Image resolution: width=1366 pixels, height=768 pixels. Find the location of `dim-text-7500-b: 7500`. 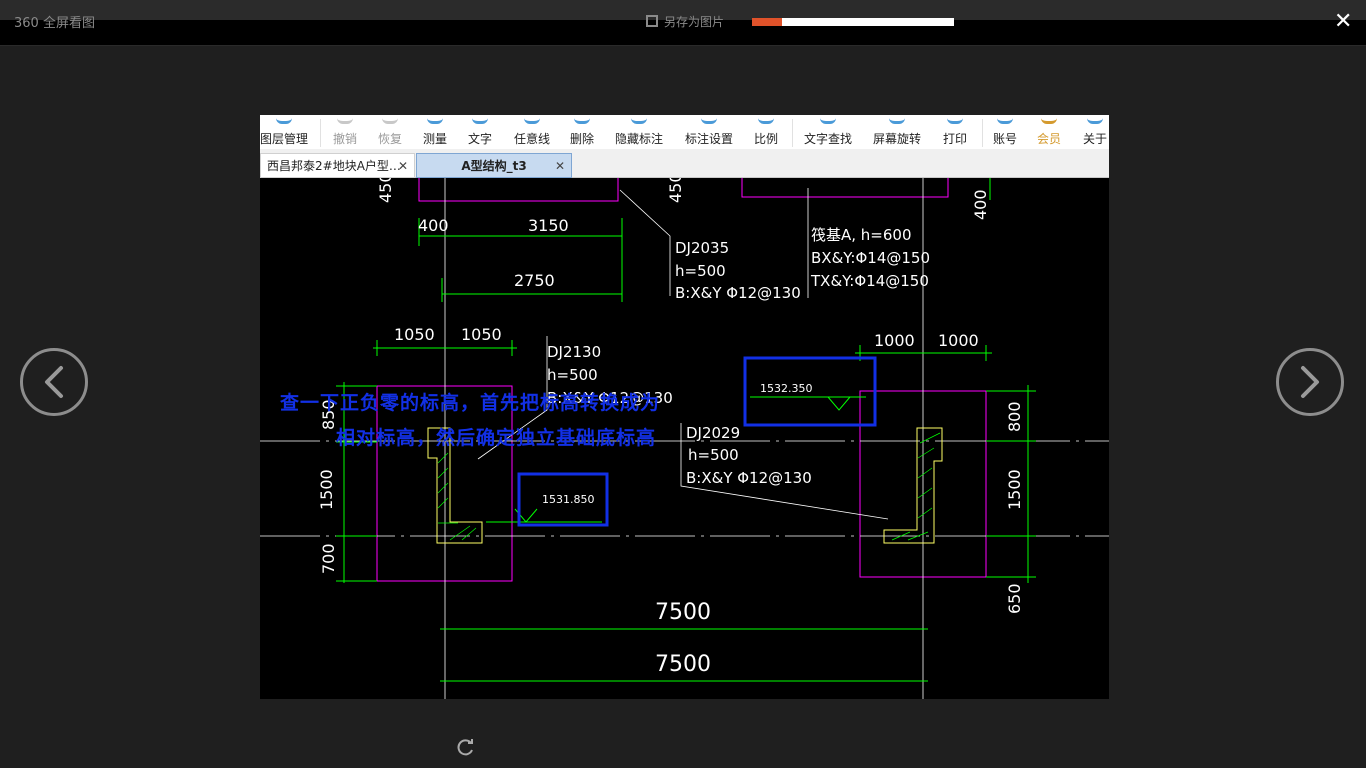

dim-text-7500-b: 7500 is located at coordinates (683, 664).